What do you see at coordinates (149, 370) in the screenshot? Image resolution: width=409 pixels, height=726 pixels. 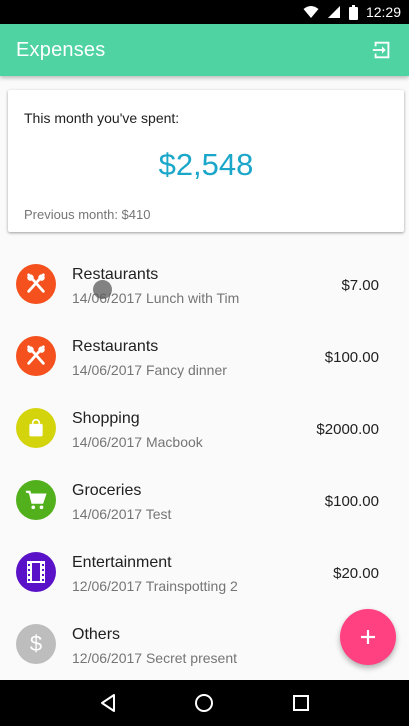 I see `expense-subtitle: 14/06/2017 Fancy dinner` at bounding box center [149, 370].